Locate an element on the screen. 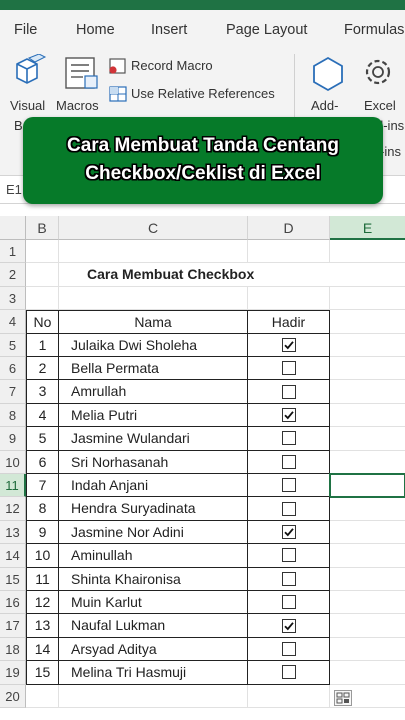 The image size is (405, 720). tab-home: Home is located at coordinates (95, 30).